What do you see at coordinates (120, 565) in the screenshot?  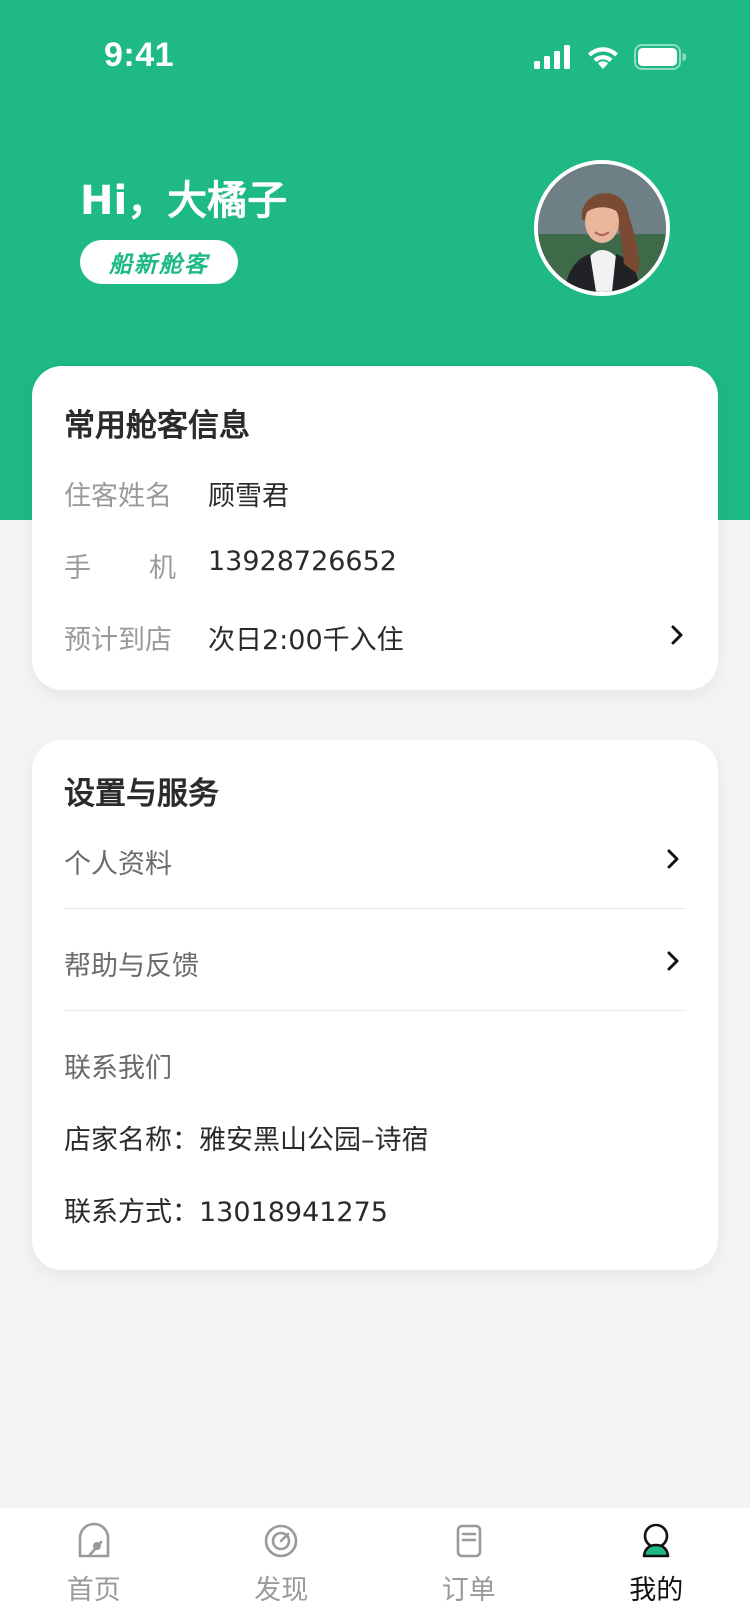 I see `phone-label: 手 机` at bounding box center [120, 565].